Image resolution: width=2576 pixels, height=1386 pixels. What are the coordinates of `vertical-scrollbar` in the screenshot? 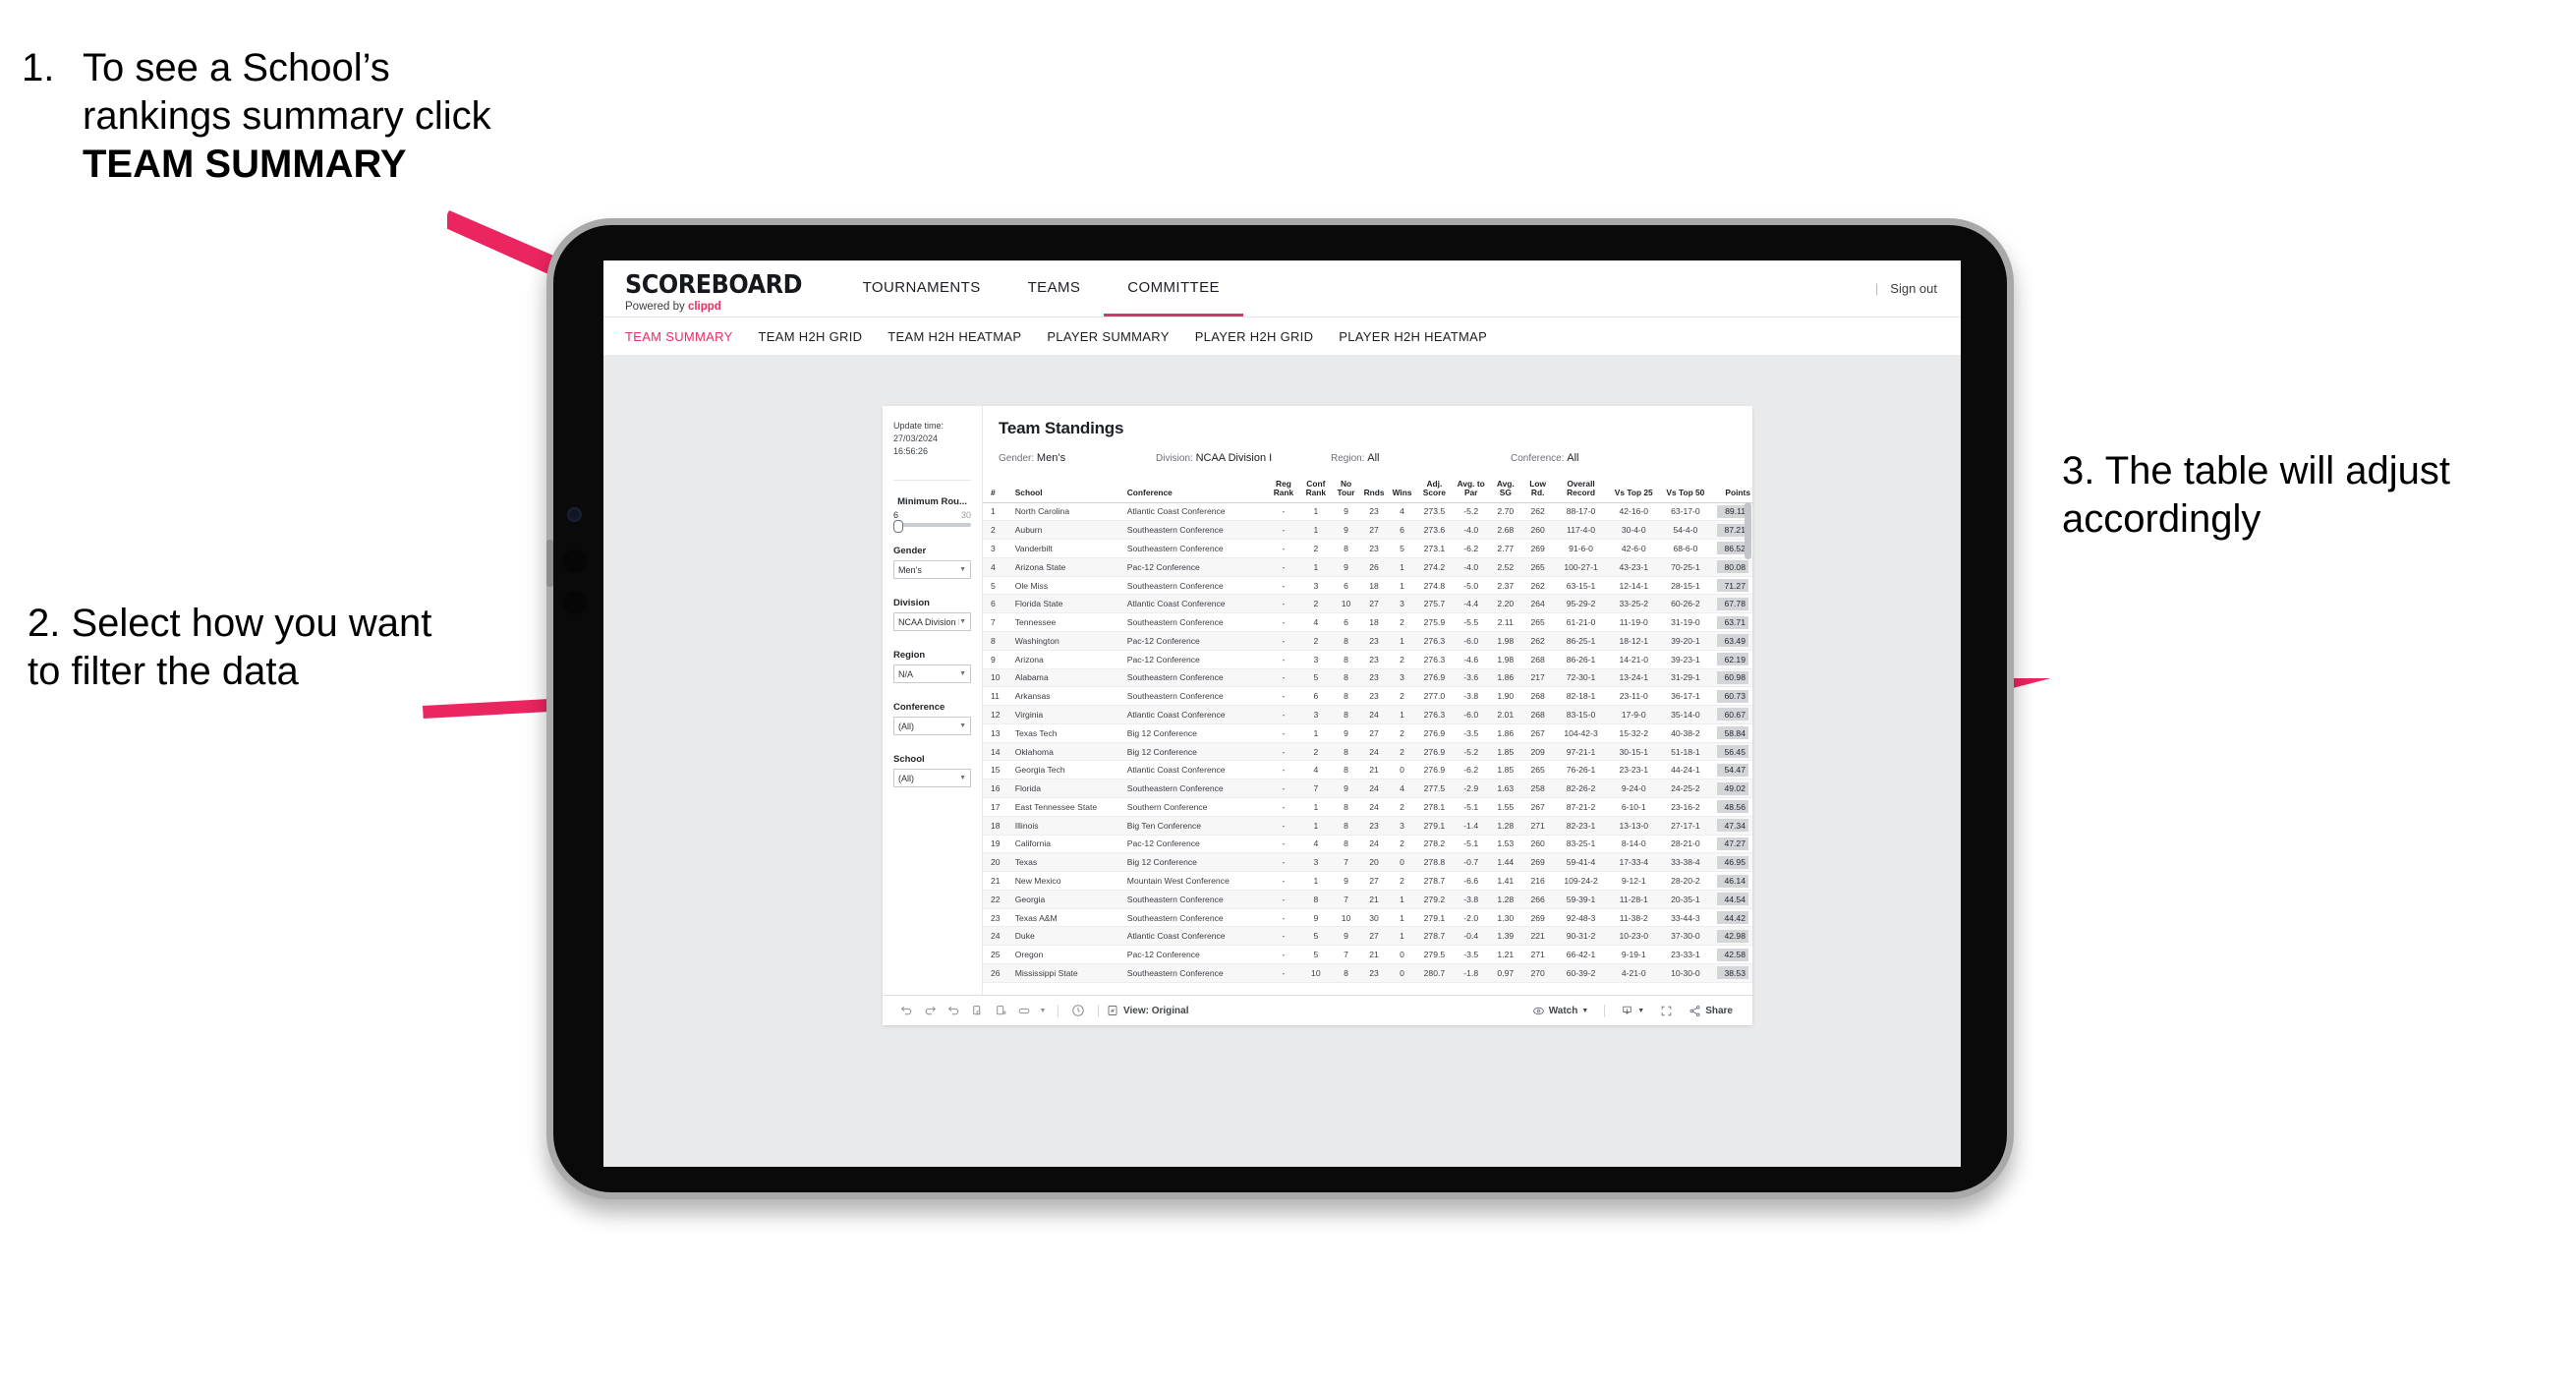 It's located at (1748, 530).